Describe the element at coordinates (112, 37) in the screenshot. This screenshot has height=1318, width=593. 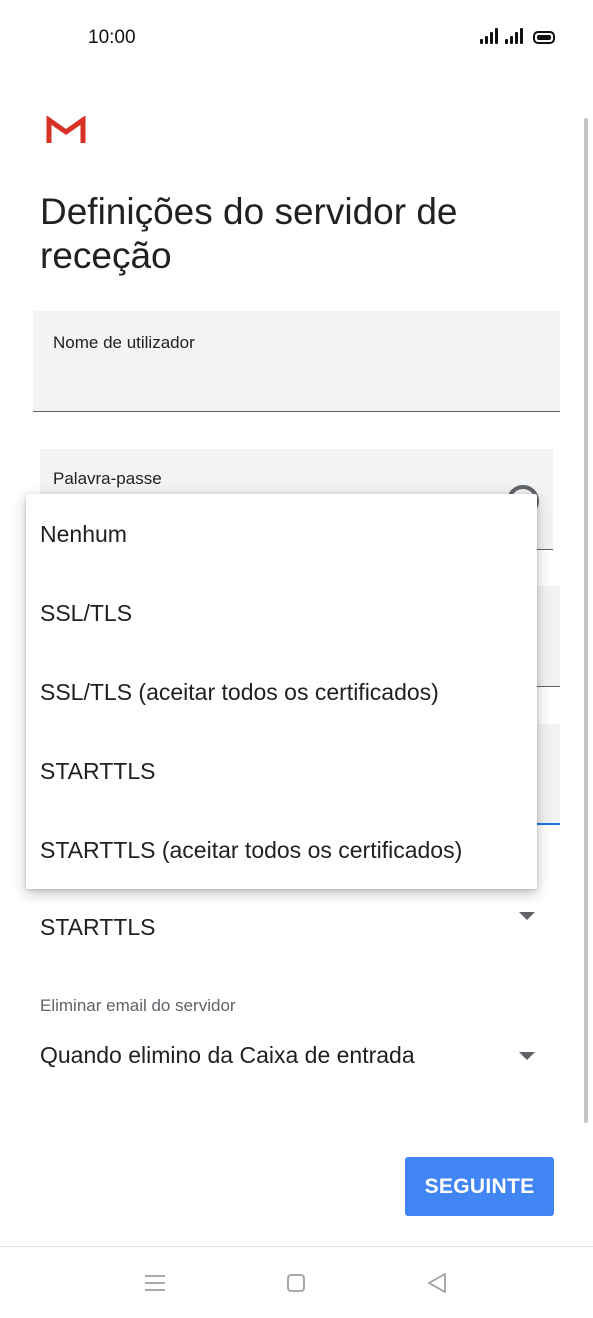
I see `status-time: 10:00` at that location.